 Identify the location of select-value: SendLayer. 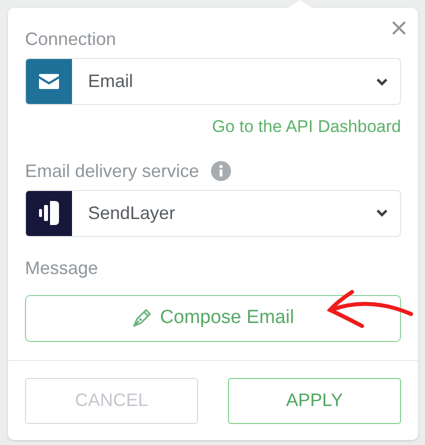
(132, 213).